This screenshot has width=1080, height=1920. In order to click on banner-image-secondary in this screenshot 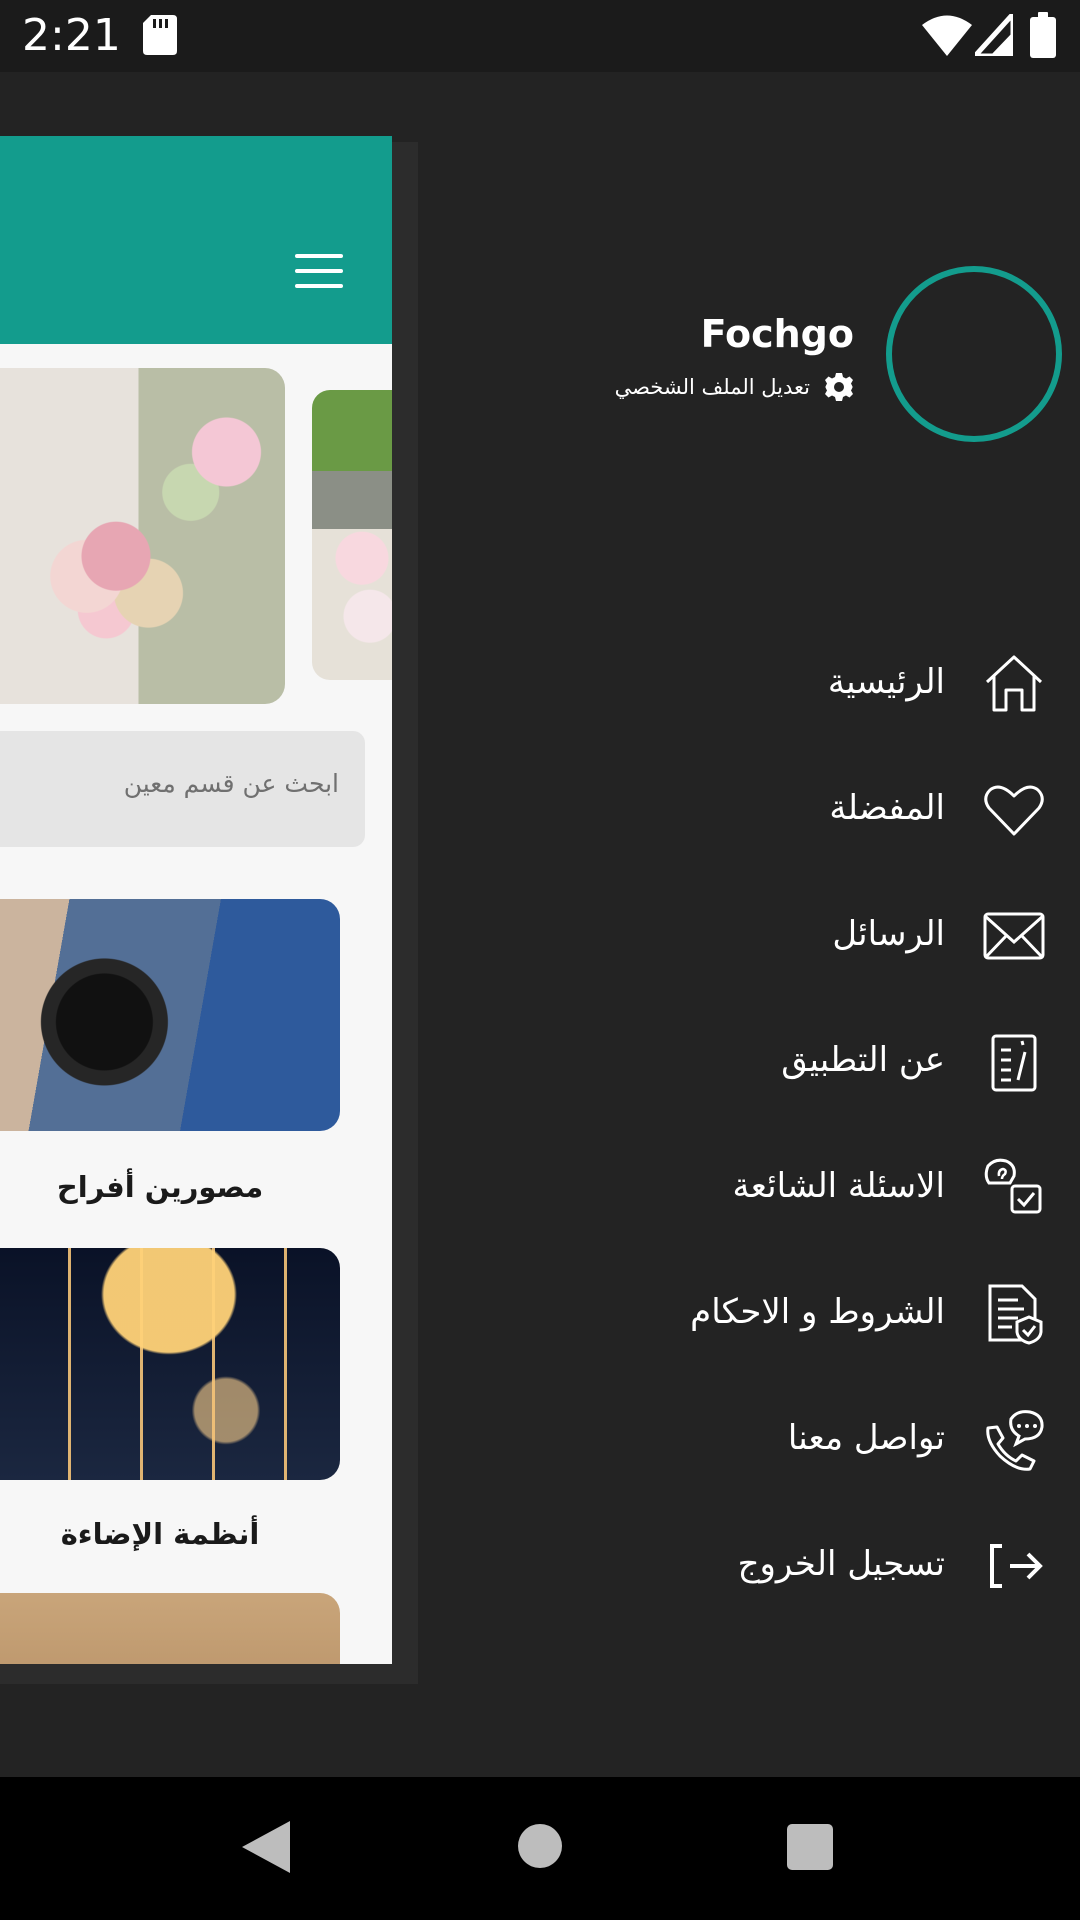, I will do `click(352, 535)`.